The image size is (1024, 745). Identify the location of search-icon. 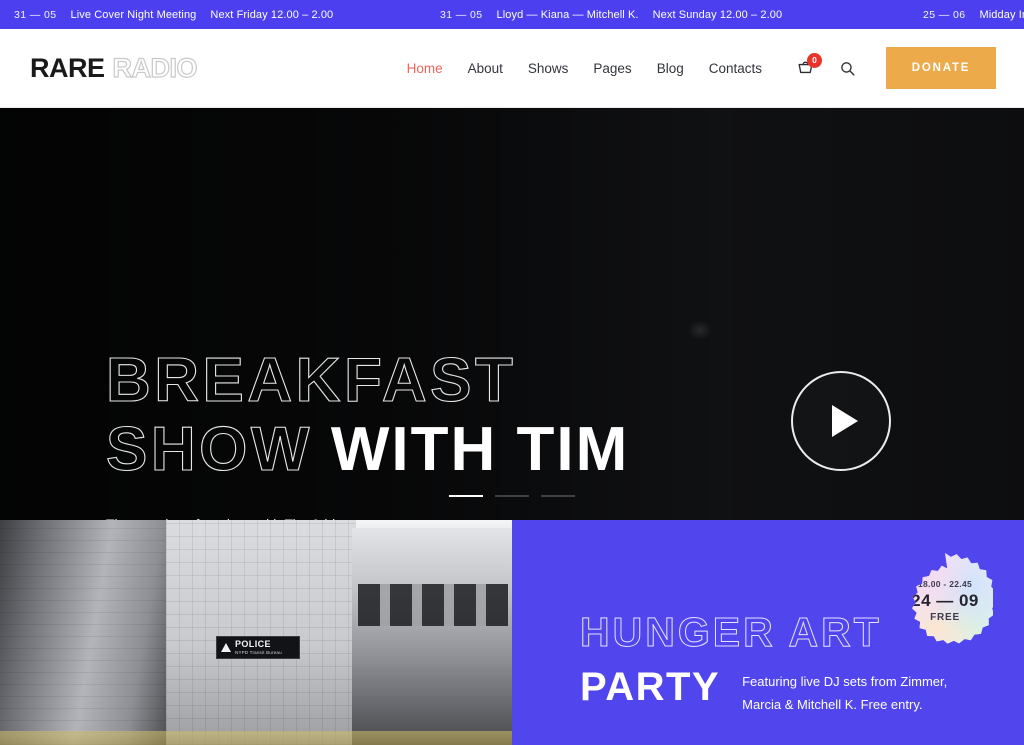
(847, 68).